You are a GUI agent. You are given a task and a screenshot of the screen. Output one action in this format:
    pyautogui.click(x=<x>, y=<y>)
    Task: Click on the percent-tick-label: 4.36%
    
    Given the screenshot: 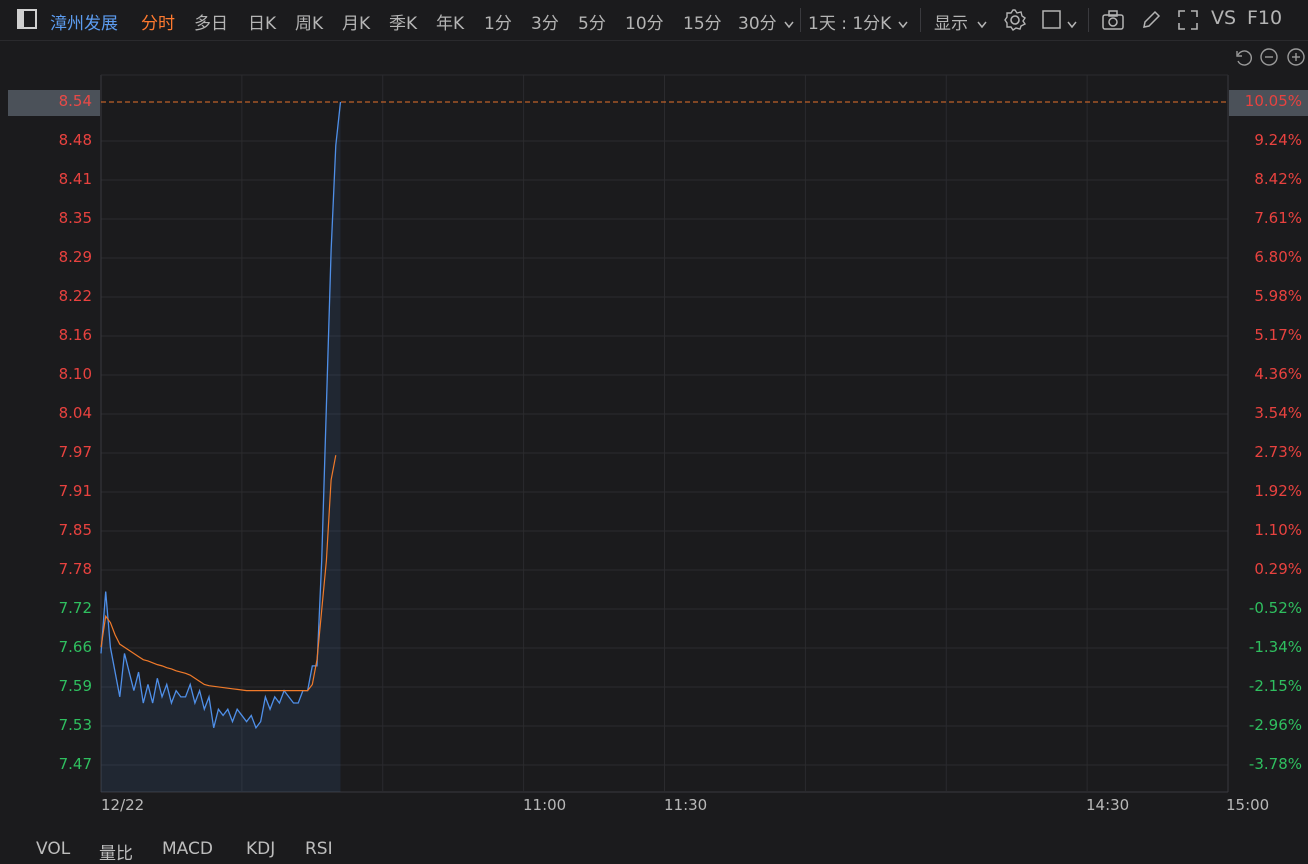 What is the action you would take?
    pyautogui.click(x=1278, y=374)
    